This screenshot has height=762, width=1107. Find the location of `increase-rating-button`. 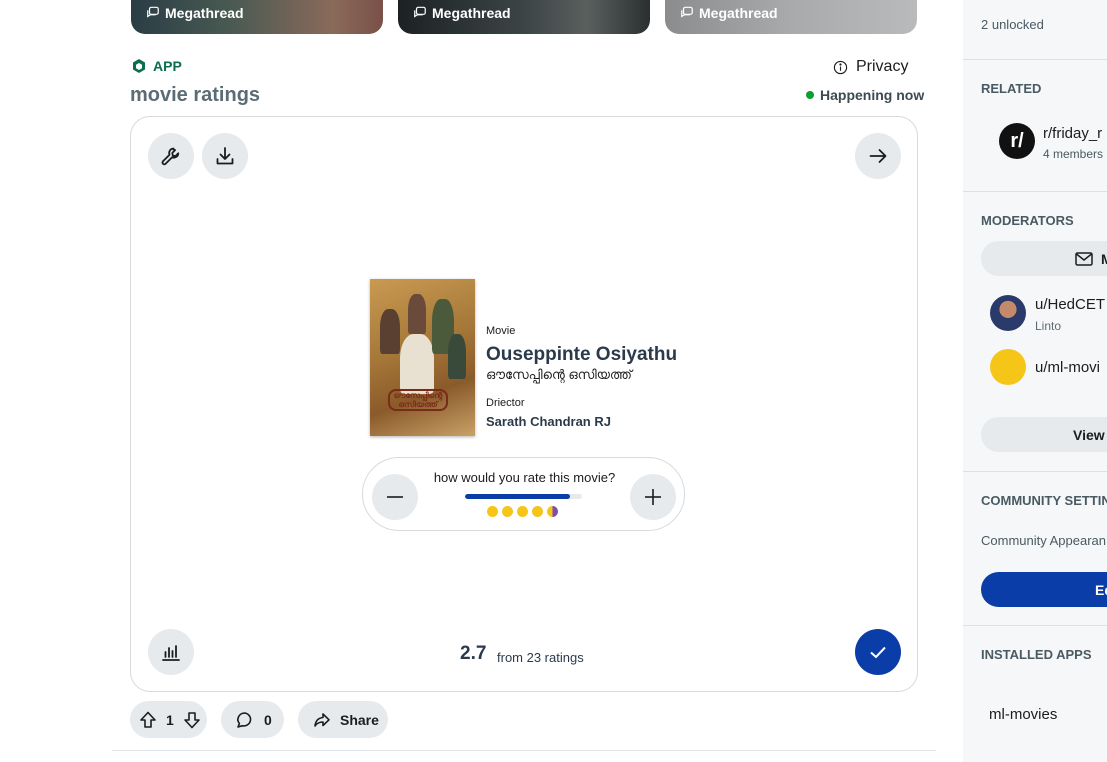

increase-rating-button is located at coordinates (653, 497).